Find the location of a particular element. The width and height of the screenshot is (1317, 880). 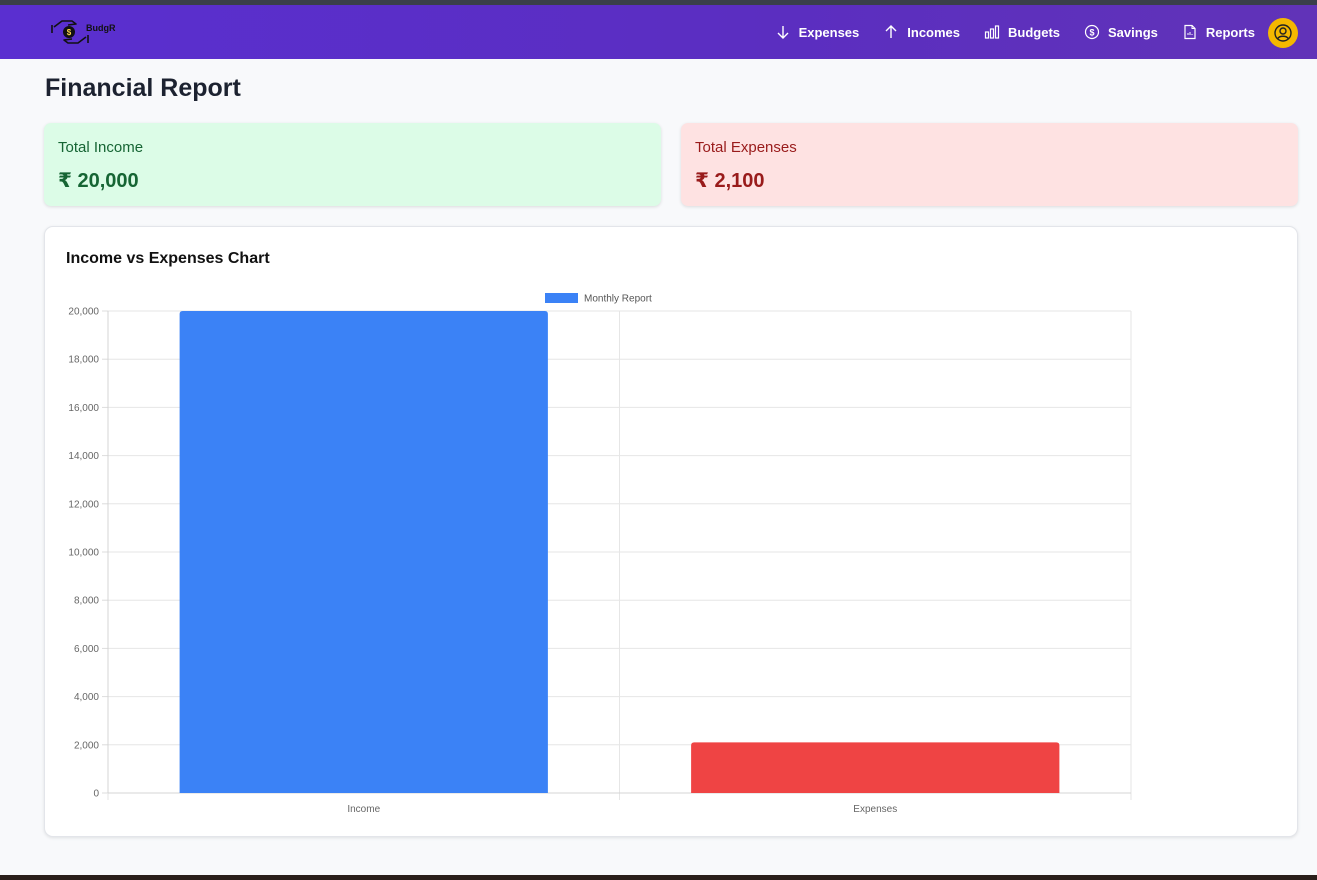

dollar-circle-icon: $ is located at coordinates (1092, 32).